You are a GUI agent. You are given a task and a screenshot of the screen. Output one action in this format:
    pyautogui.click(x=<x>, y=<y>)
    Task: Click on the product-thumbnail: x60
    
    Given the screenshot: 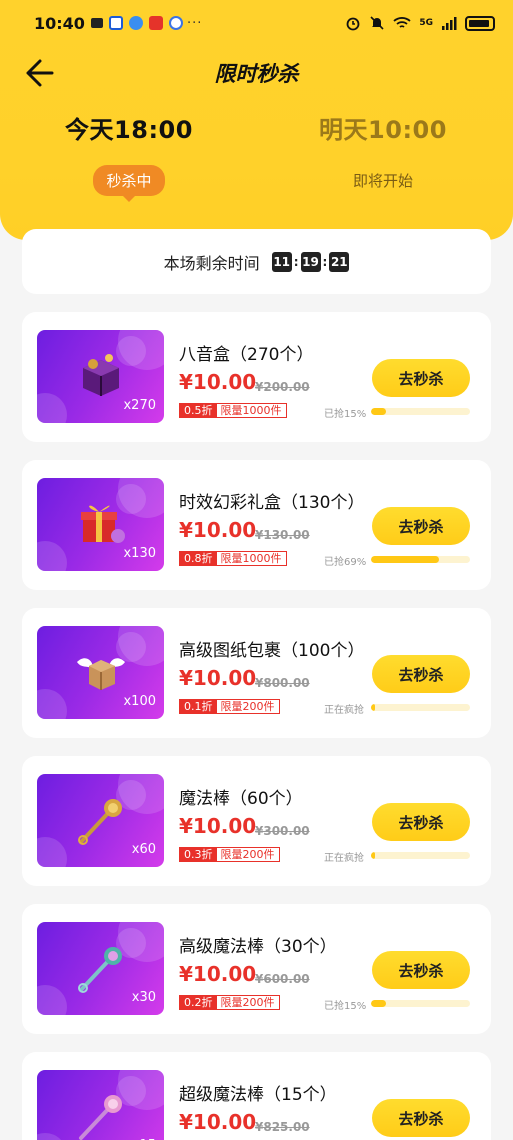 What is the action you would take?
    pyautogui.click(x=100, y=820)
    